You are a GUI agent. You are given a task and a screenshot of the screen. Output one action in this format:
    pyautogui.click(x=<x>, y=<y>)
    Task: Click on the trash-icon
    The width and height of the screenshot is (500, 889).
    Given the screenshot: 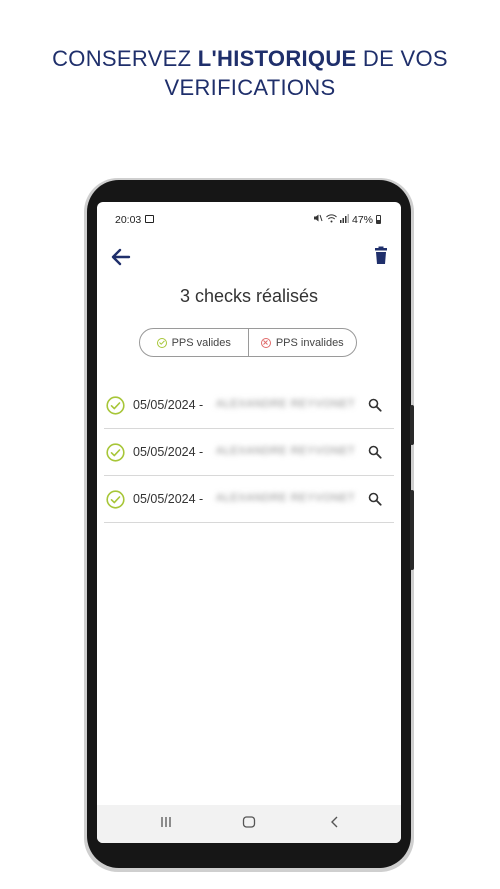 What is the action you would take?
    pyautogui.click(x=381, y=255)
    